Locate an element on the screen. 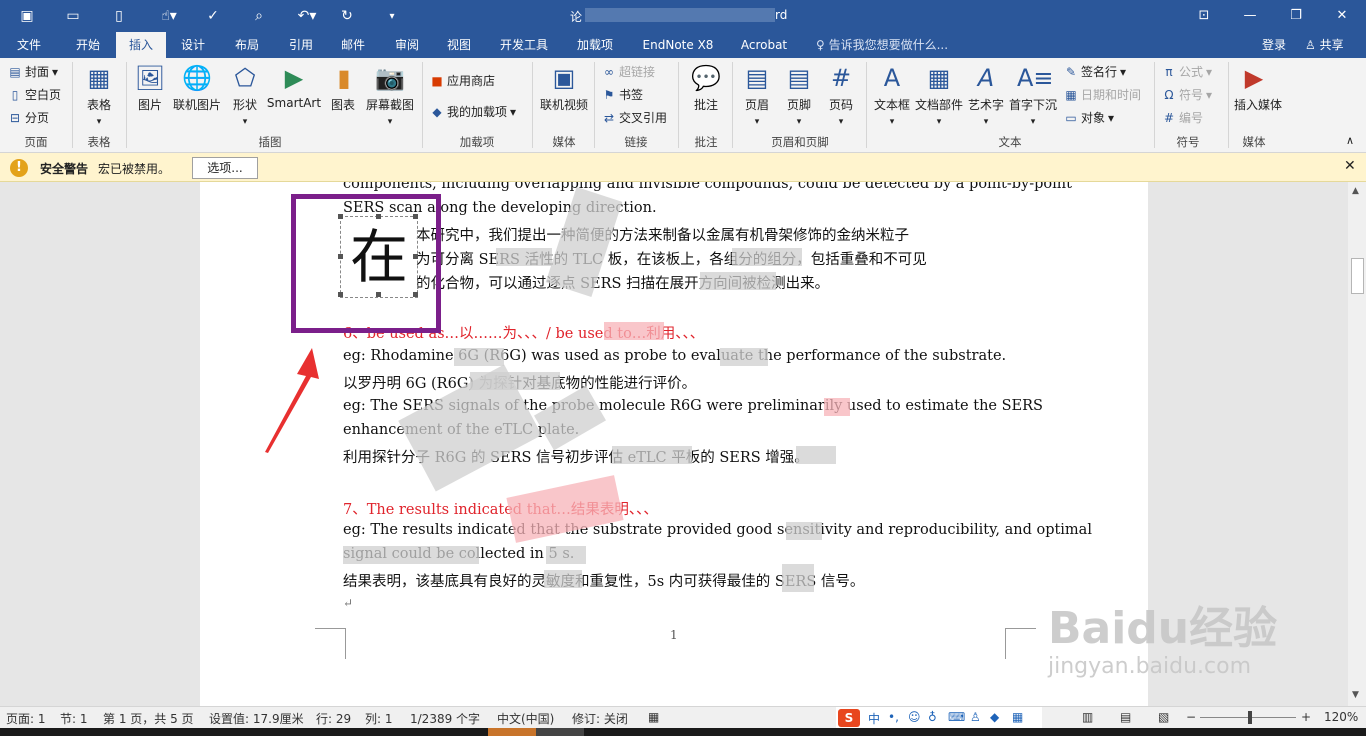  bookmark-button: ⚑ 书签 is located at coordinates (622, 95).